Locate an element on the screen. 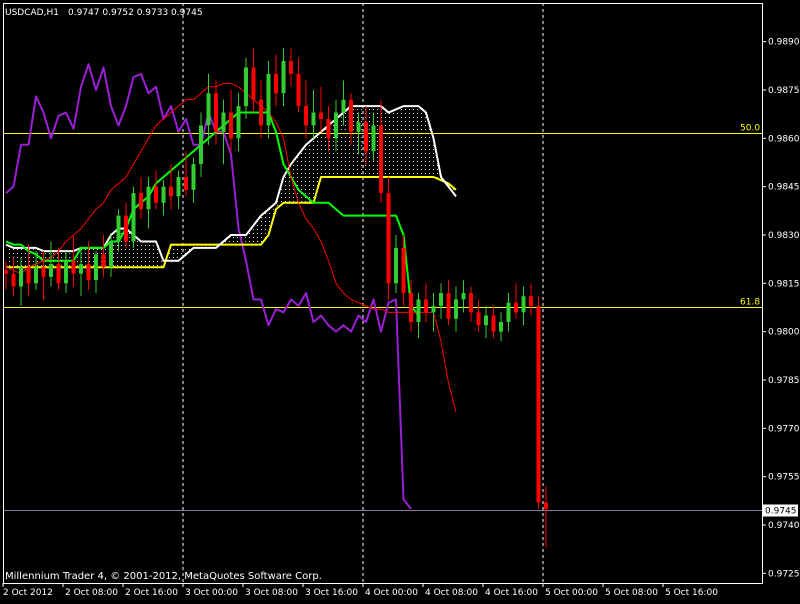 This screenshot has width=800, height=604. x-tick-label: 3 Oct 08:00 is located at coordinates (271, 593).